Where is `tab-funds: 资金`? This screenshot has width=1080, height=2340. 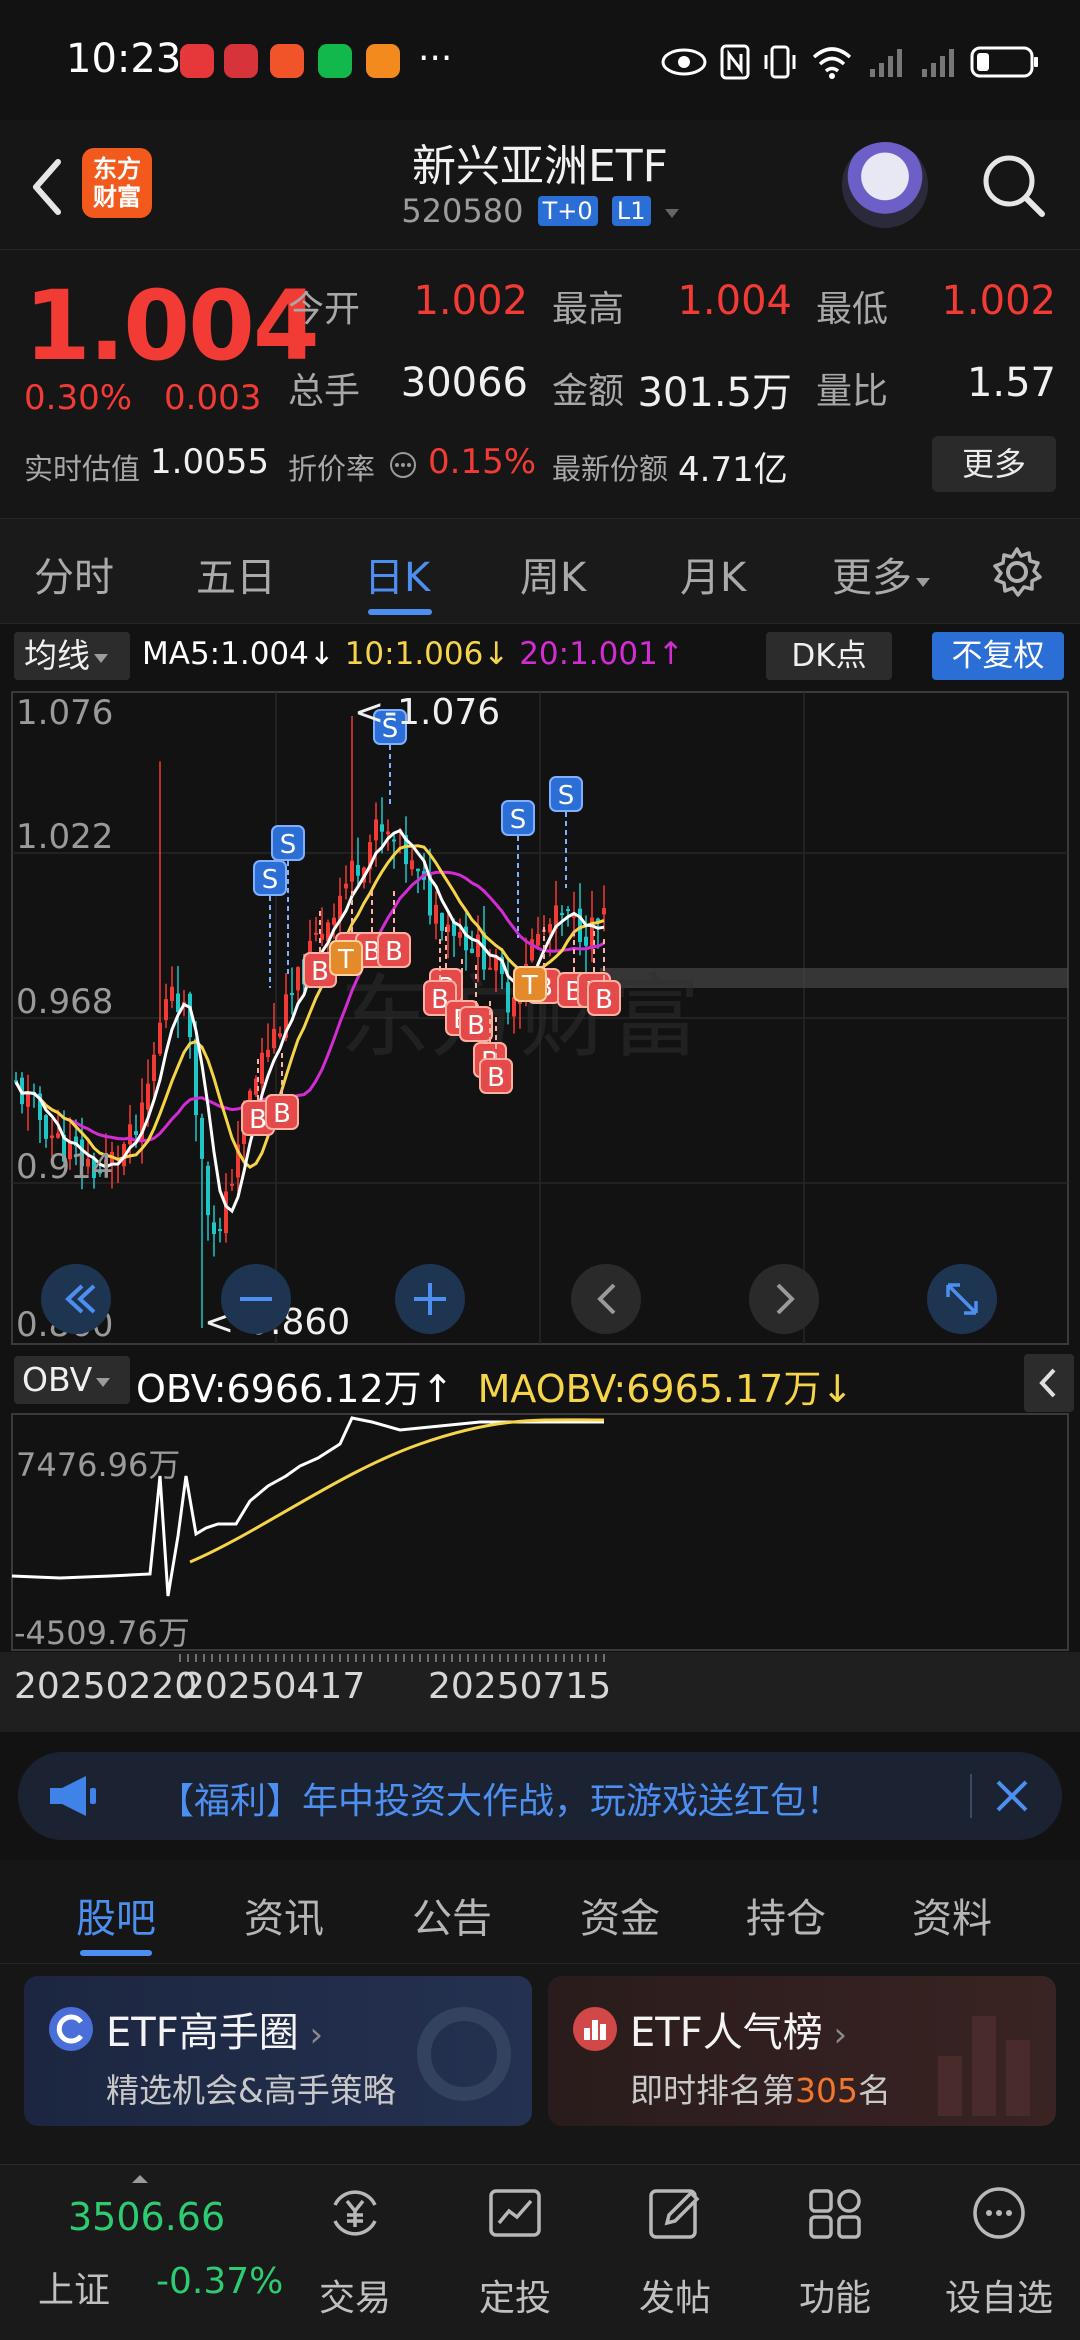 tab-funds: 资金 is located at coordinates (620, 1915).